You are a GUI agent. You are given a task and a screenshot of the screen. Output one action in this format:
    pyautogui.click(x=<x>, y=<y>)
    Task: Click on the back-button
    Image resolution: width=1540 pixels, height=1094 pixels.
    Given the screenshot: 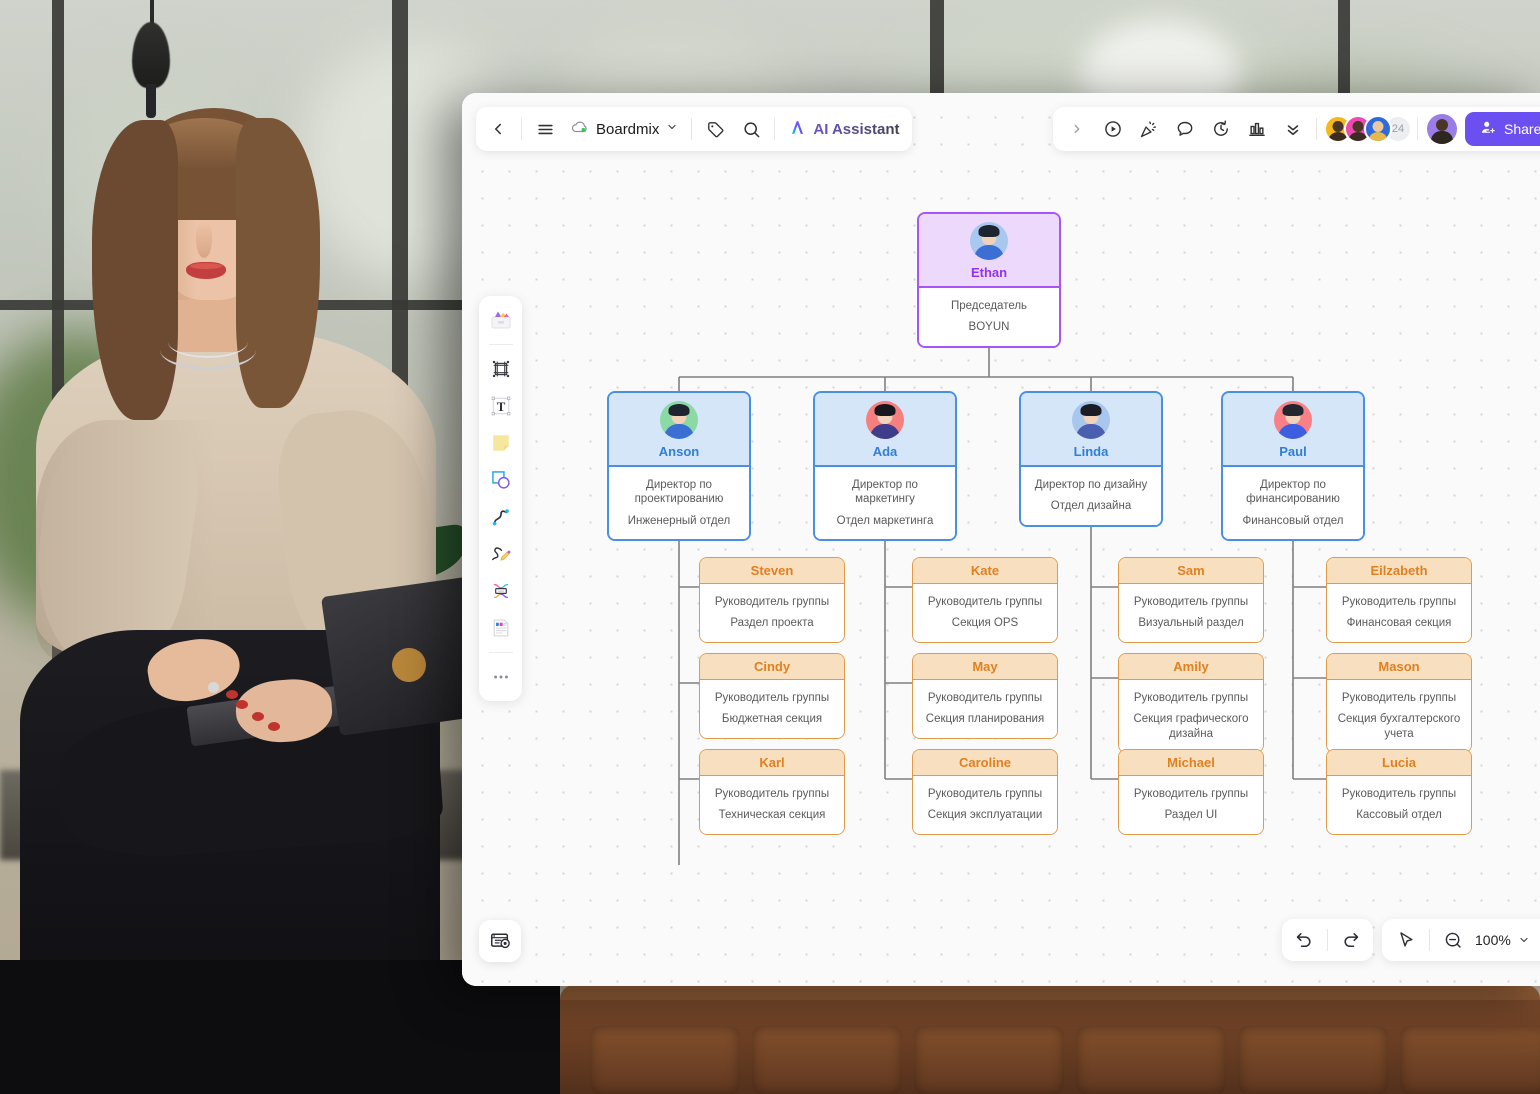 What is the action you would take?
    pyautogui.click(x=498, y=129)
    